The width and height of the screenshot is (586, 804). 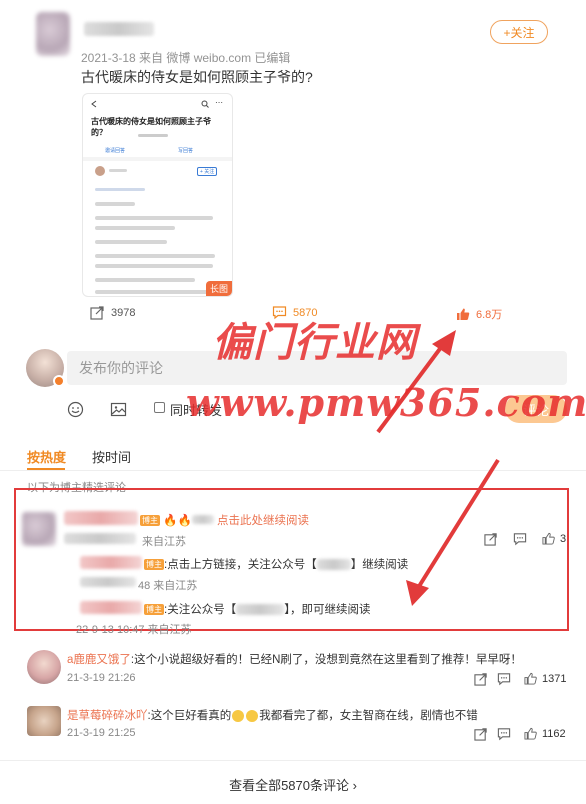 What do you see at coordinates (53, 34) in the screenshot?
I see `poster-avatar` at bounding box center [53, 34].